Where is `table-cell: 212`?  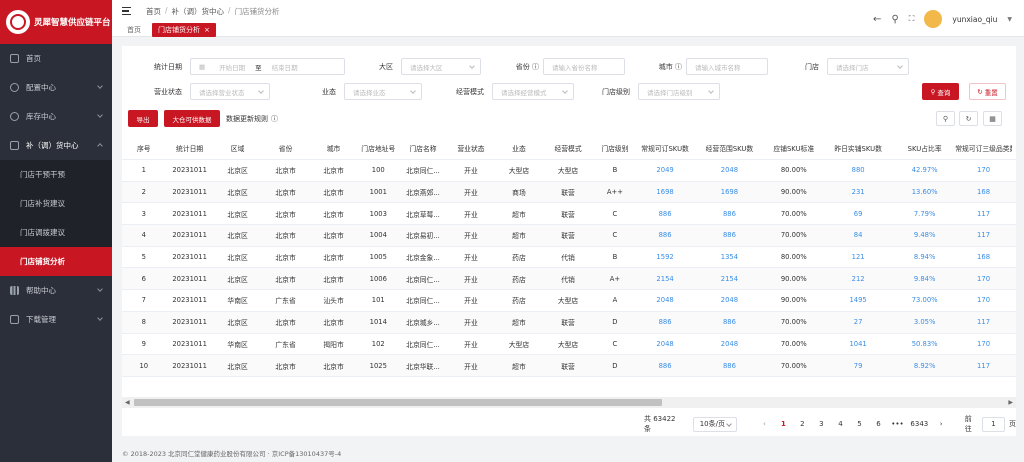 table-cell: 212 is located at coordinates (858, 279).